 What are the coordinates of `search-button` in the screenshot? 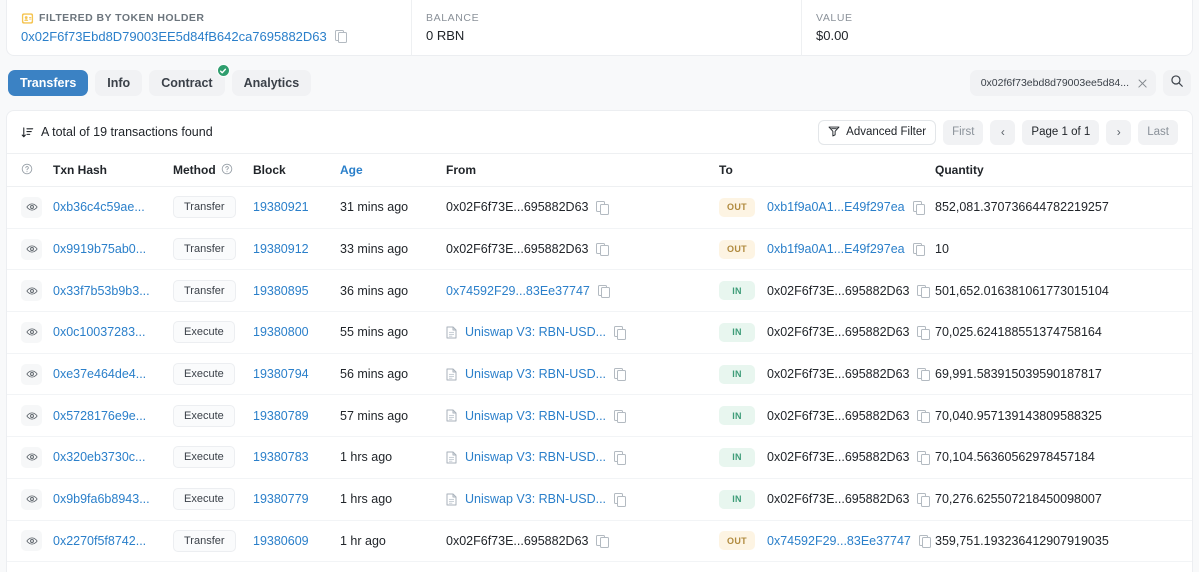 It's located at (1177, 83).